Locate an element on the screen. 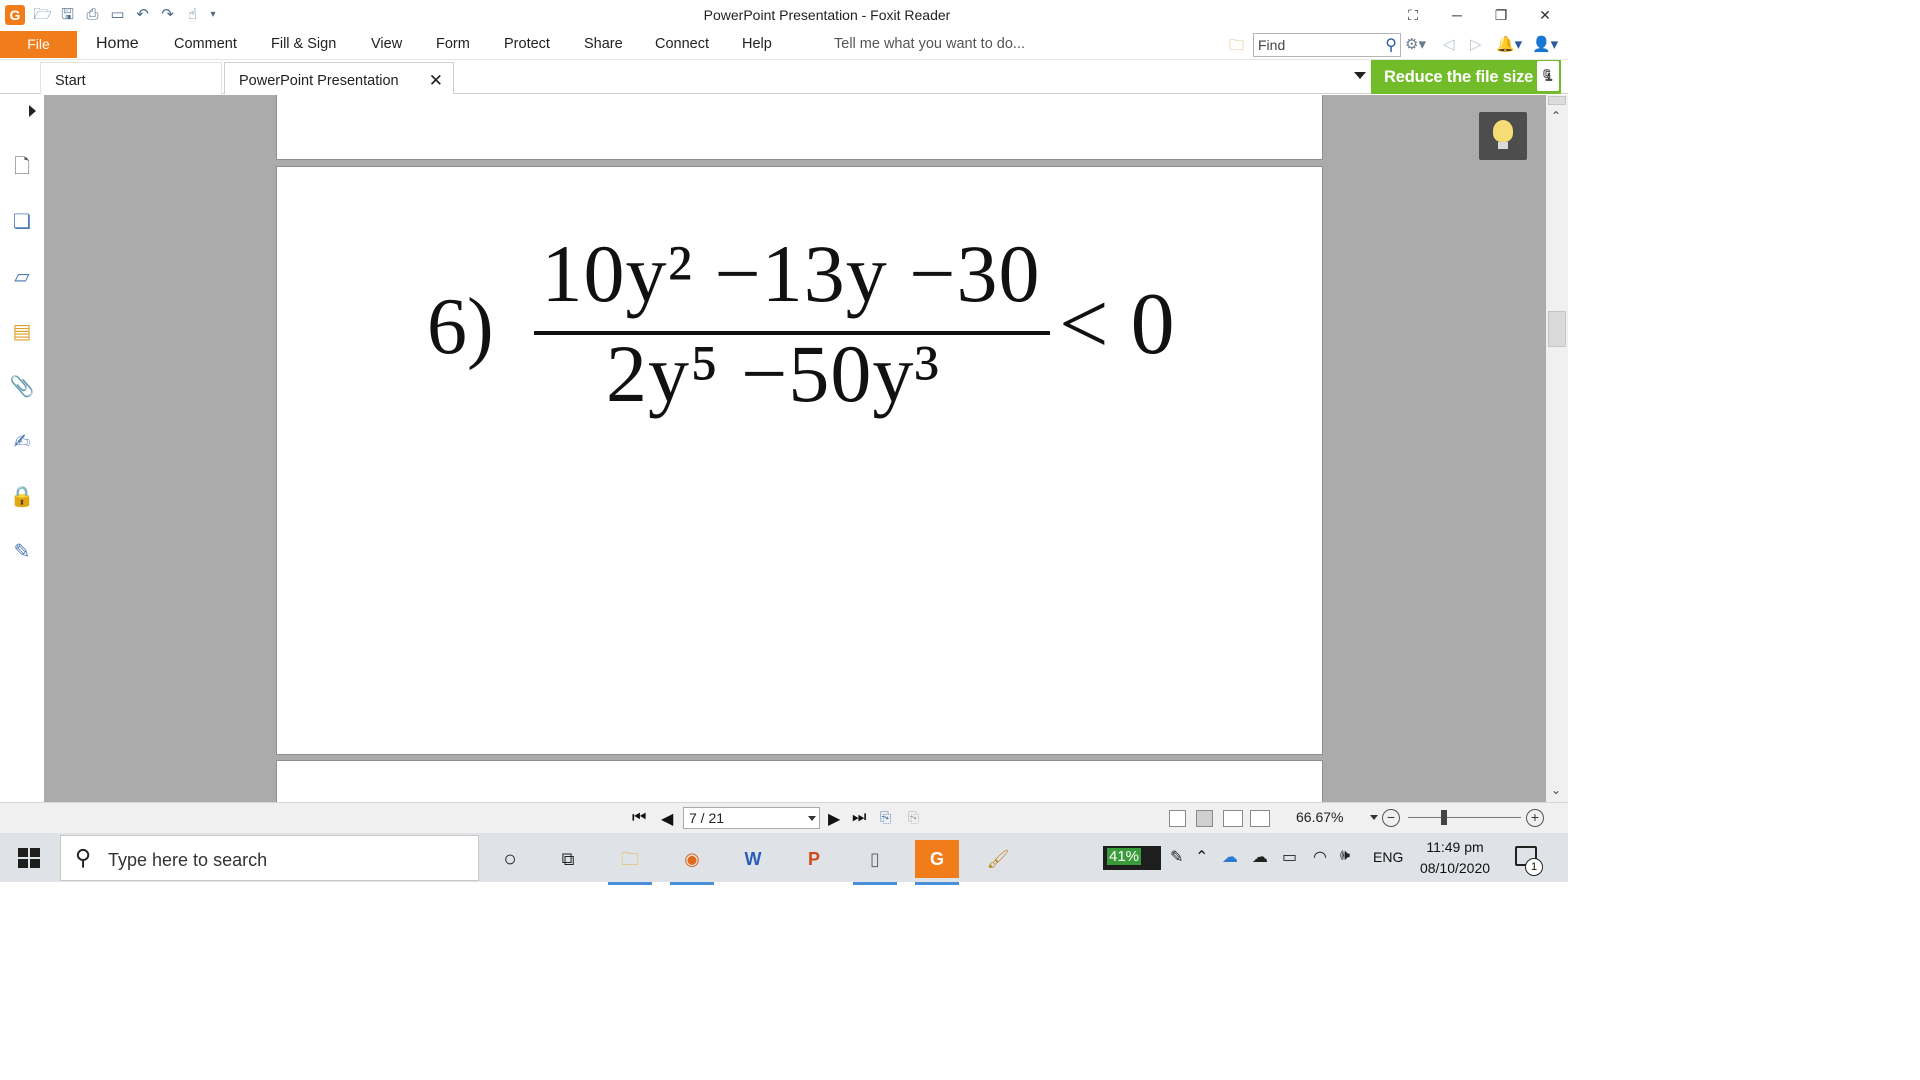  problem-number: 6) is located at coordinates (460, 327).